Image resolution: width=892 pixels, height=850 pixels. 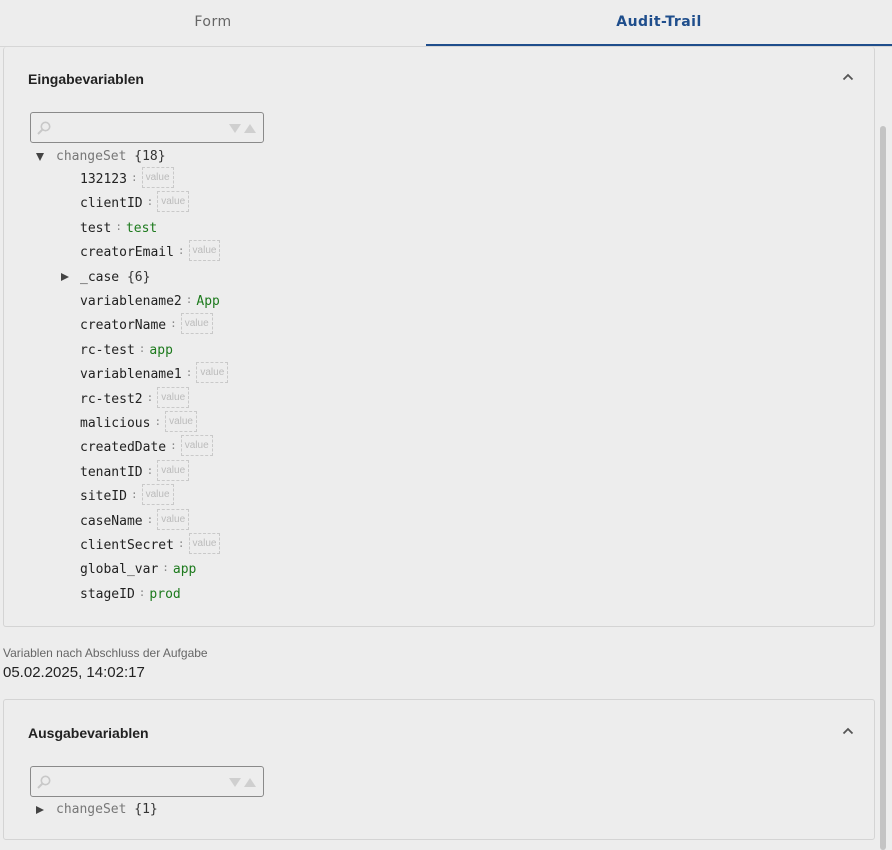 I want to click on tree-entry: creatorEmail: value, so click(x=150, y=252).